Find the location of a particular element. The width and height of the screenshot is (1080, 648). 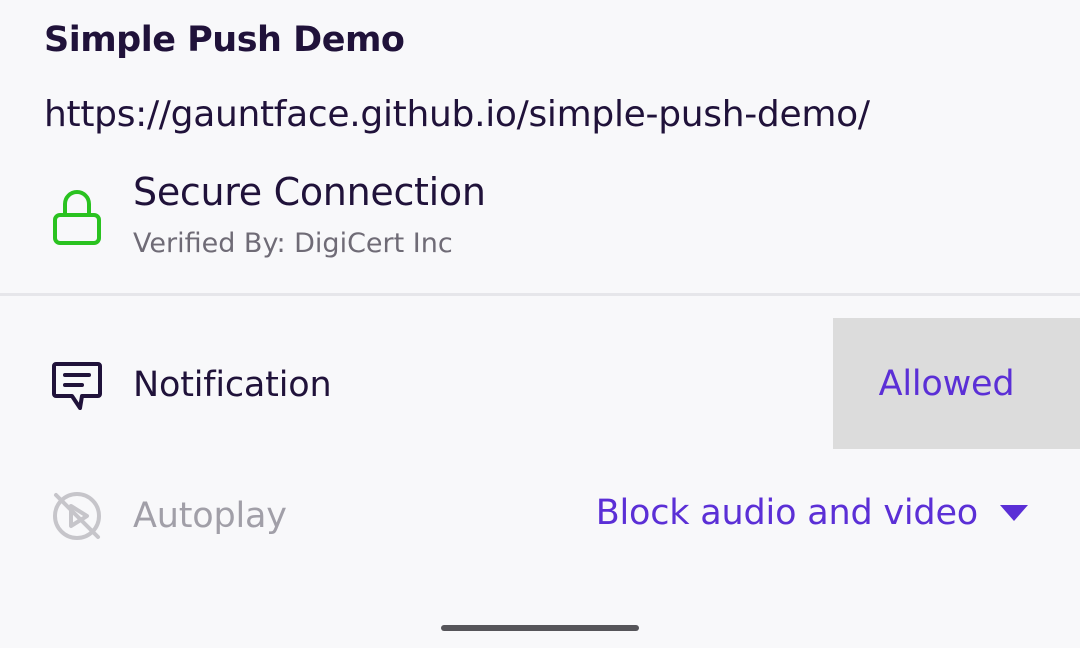

chevron-down-icon is located at coordinates (1014, 513).